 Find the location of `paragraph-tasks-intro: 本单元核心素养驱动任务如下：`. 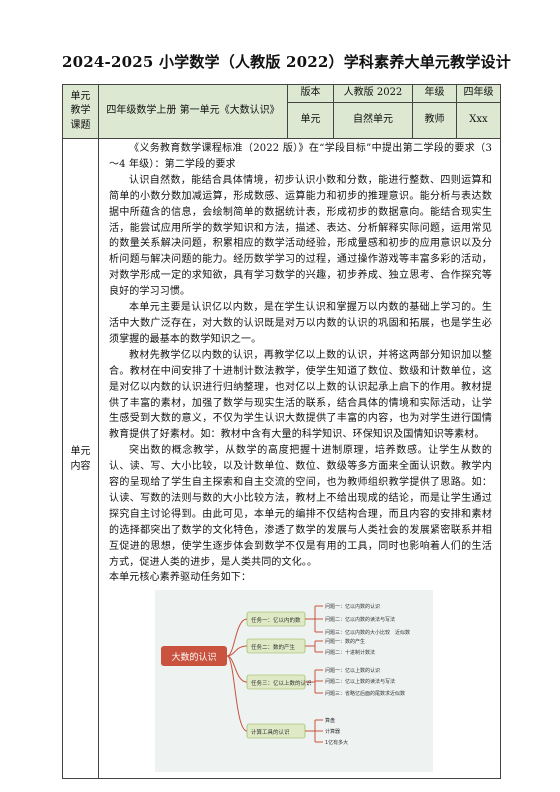

paragraph-tasks-intro: 本单元核心素养驱动任务如下： is located at coordinates (180, 578).